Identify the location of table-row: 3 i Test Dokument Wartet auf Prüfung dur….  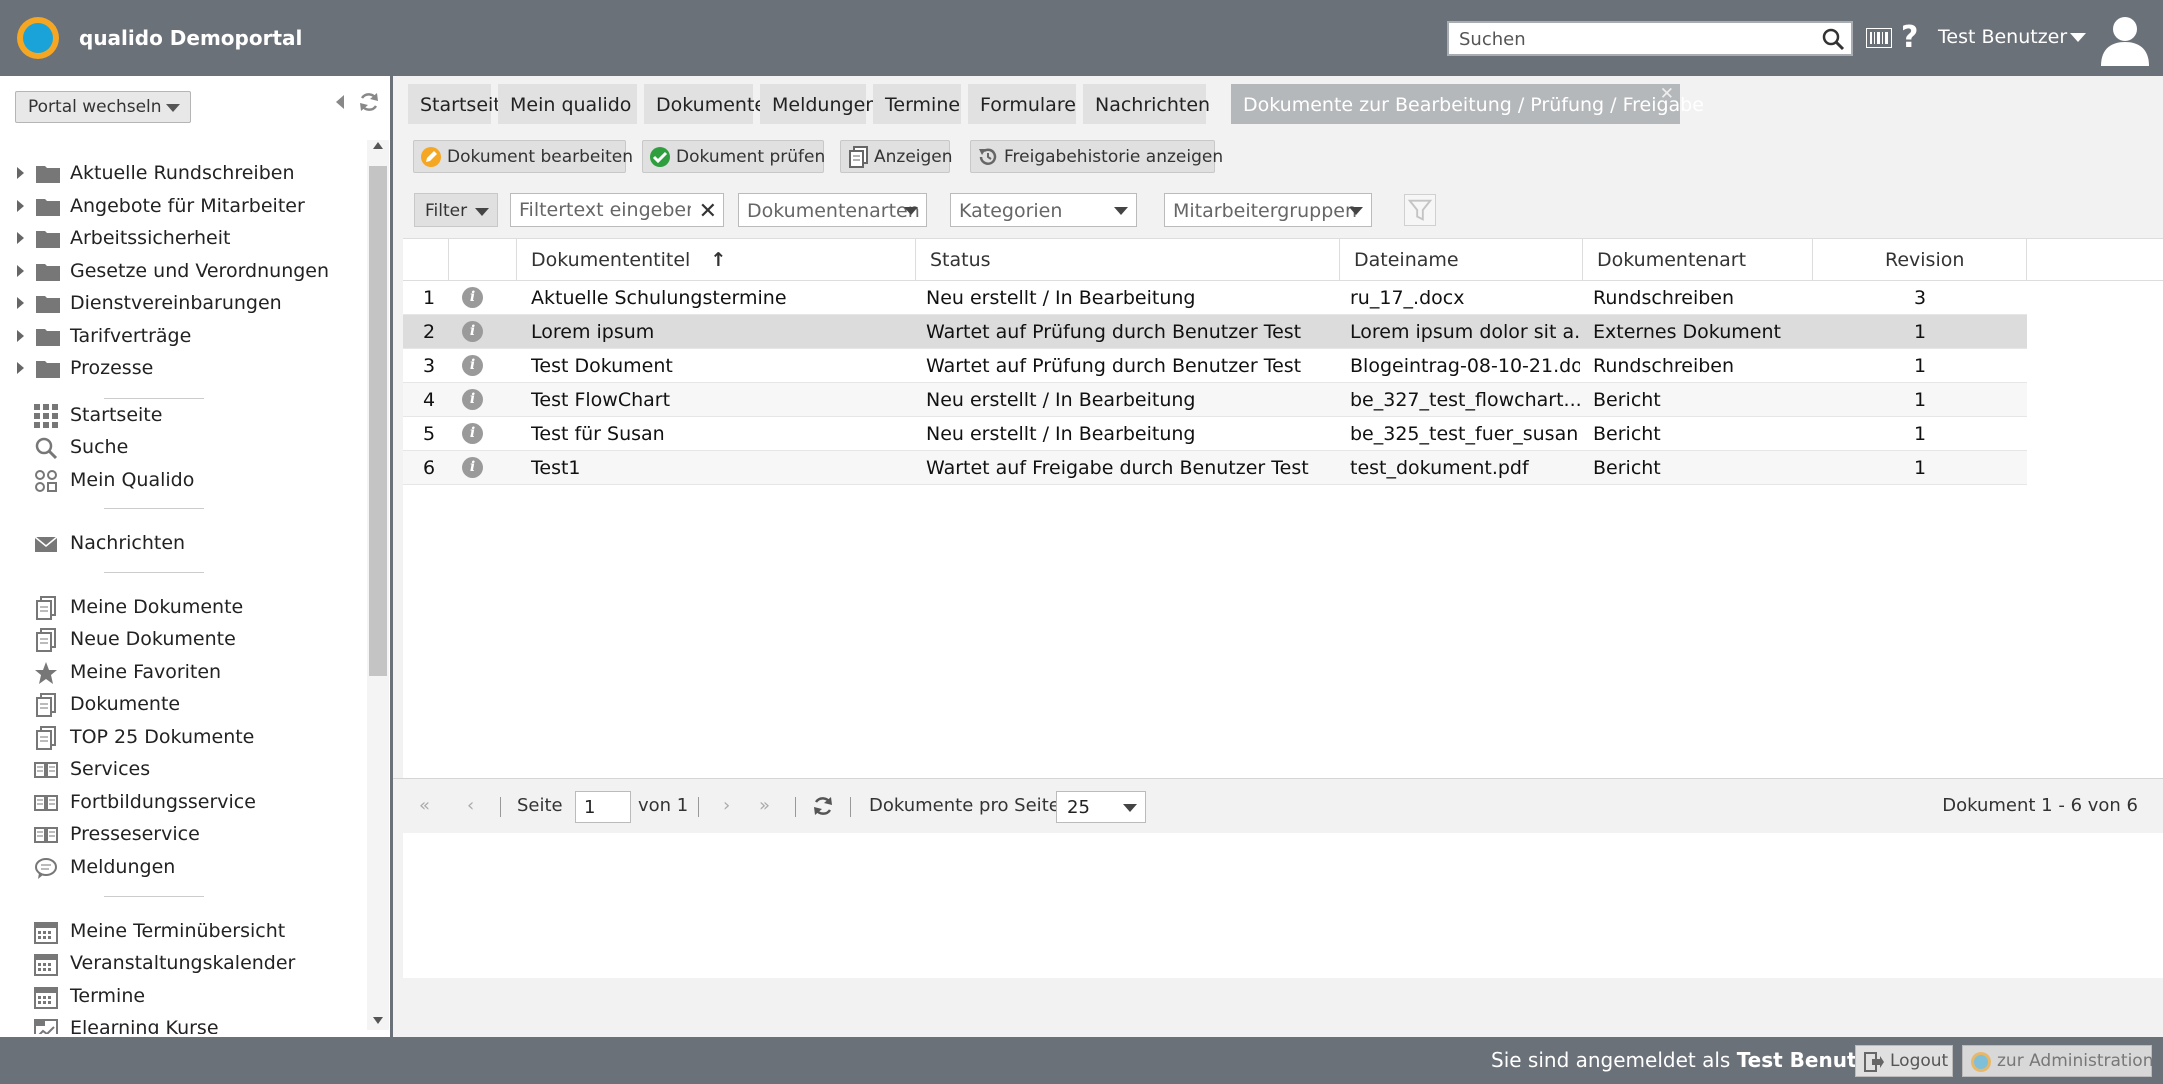
(1215, 366).